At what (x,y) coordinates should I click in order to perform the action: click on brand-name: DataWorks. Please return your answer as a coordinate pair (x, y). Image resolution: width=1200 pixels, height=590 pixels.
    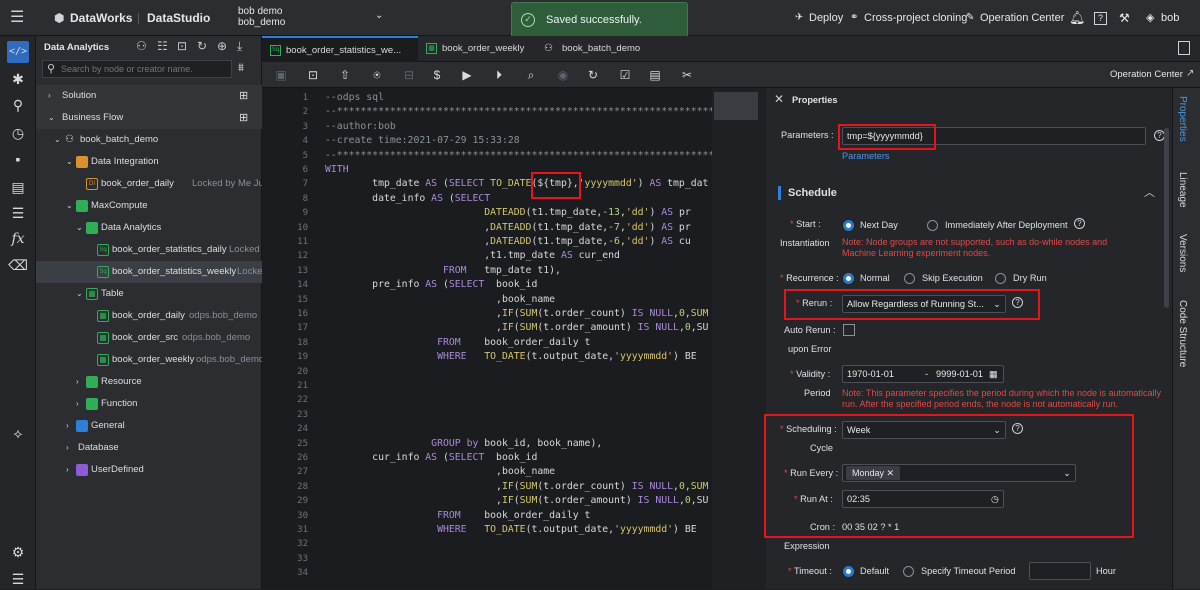
    Looking at the image, I should click on (101, 18).